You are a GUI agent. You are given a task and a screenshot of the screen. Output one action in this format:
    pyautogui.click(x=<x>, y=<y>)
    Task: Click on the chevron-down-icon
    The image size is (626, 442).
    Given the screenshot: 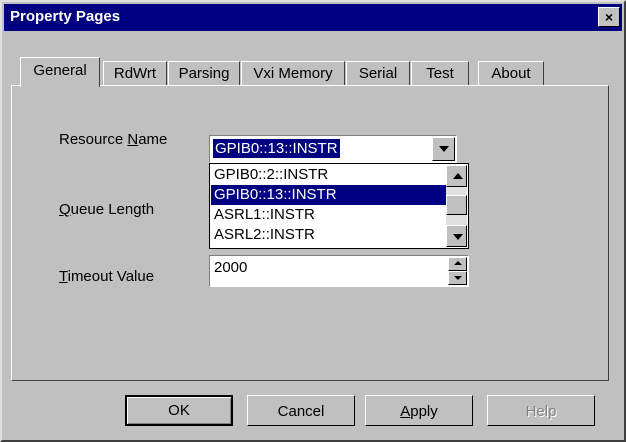 What is the action you would take?
    pyautogui.click(x=444, y=149)
    